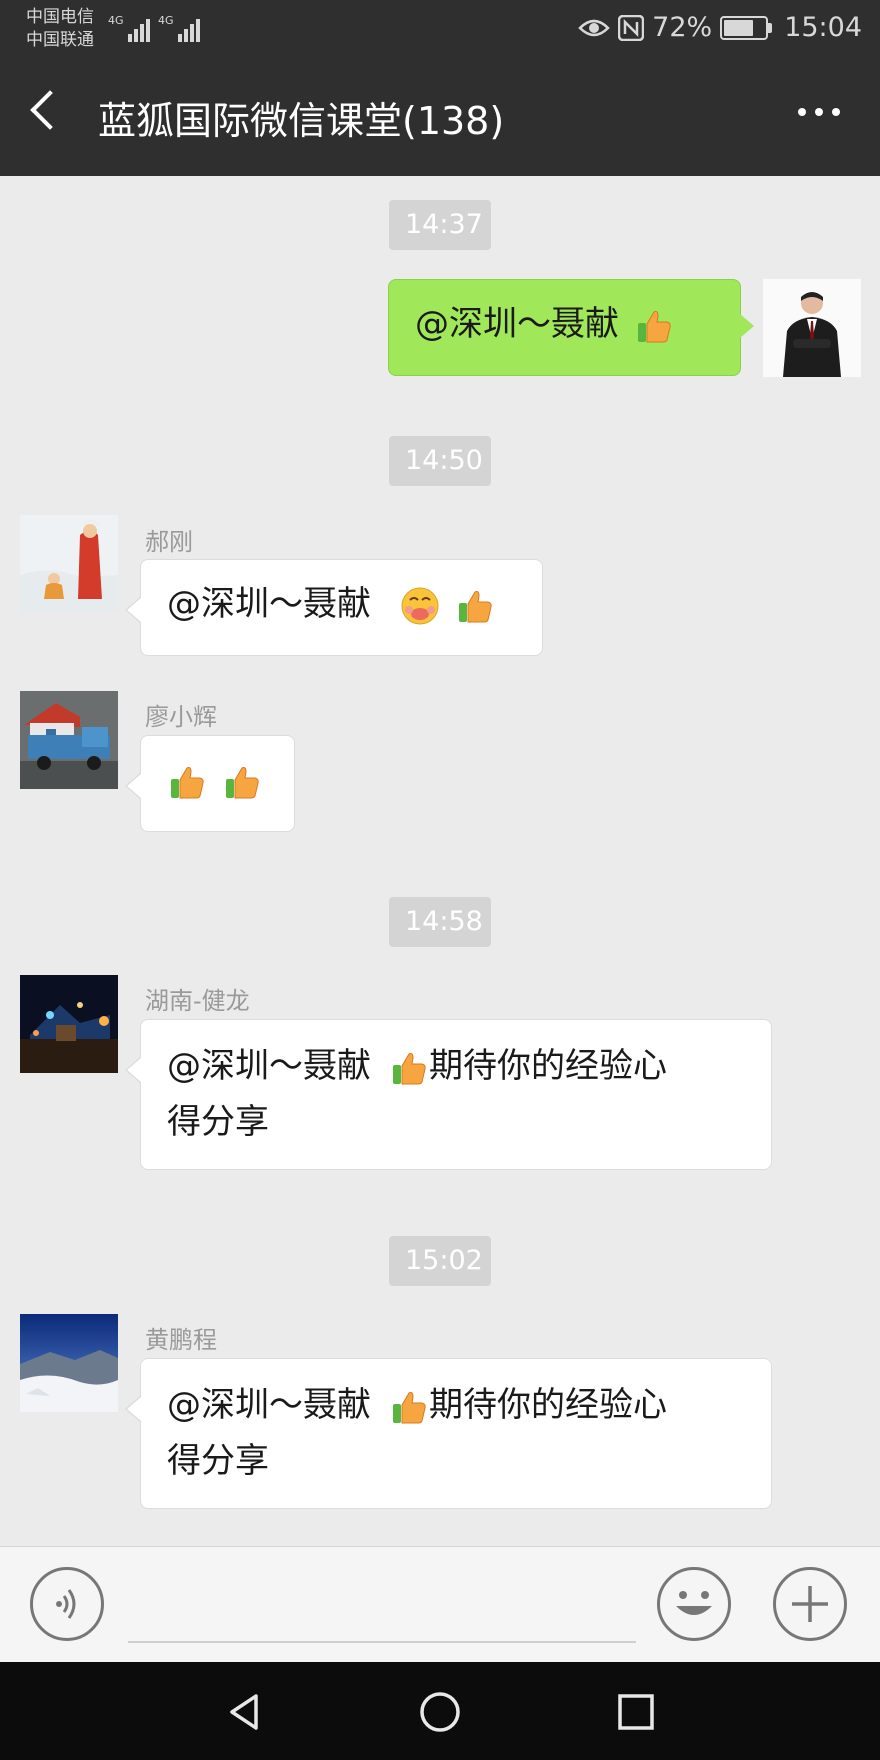 Image resolution: width=880 pixels, height=1760 pixels. What do you see at coordinates (812, 328) in the screenshot?
I see `my-avatar` at bounding box center [812, 328].